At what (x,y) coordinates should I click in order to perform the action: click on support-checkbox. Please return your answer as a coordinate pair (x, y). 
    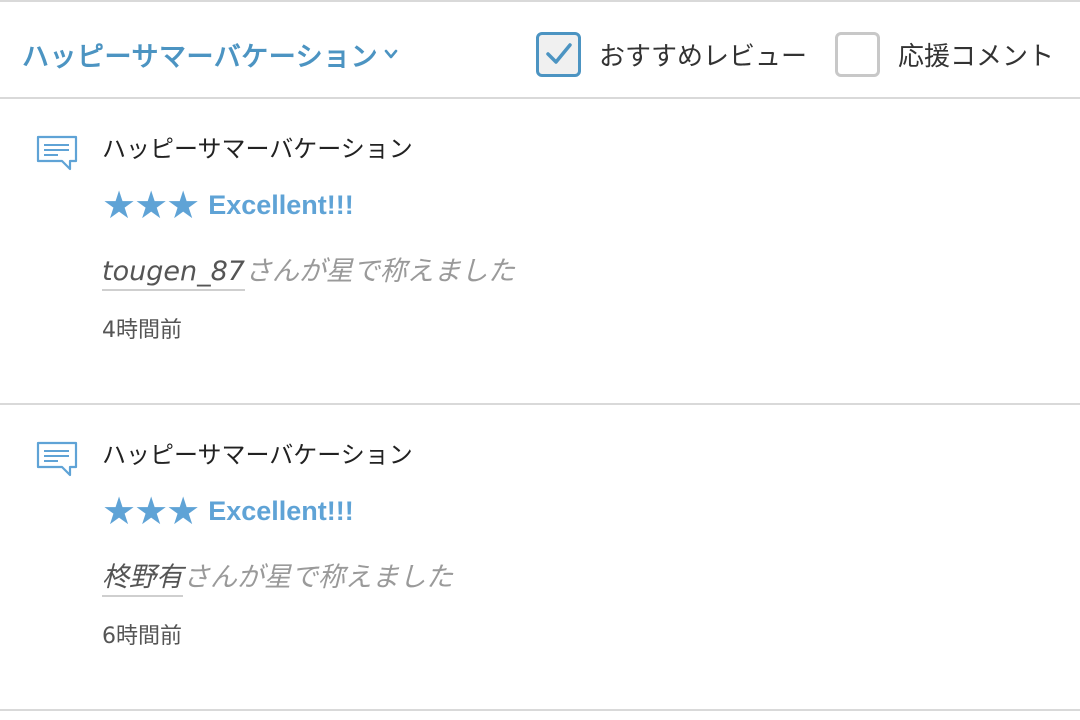
    Looking at the image, I should click on (857, 54).